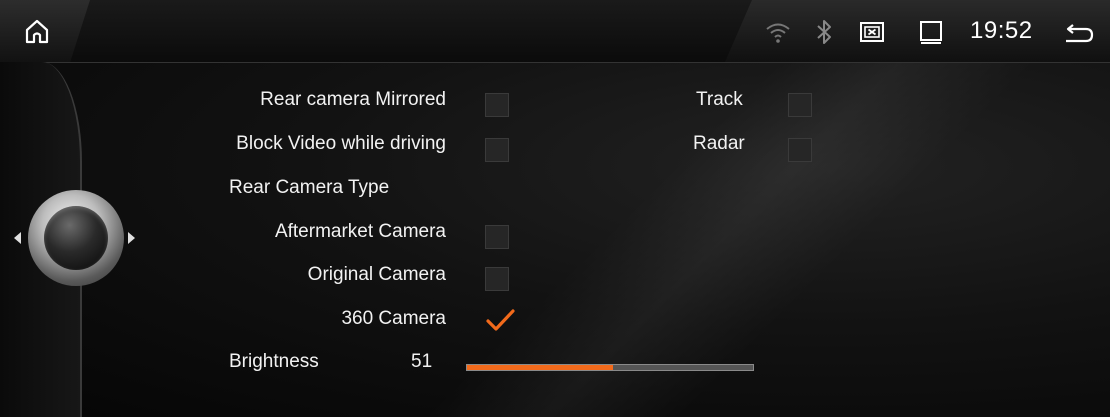 The image size is (1110, 417). I want to click on home-icon, so click(37, 31).